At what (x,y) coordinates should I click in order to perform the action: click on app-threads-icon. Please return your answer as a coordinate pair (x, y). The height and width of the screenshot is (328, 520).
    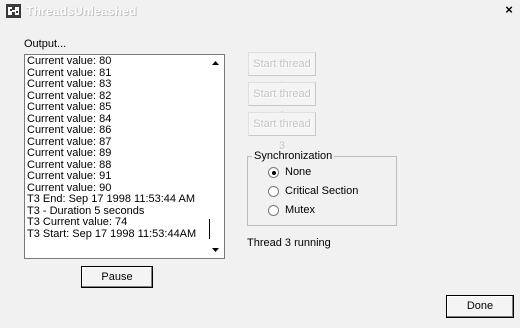
    Looking at the image, I should click on (13, 11).